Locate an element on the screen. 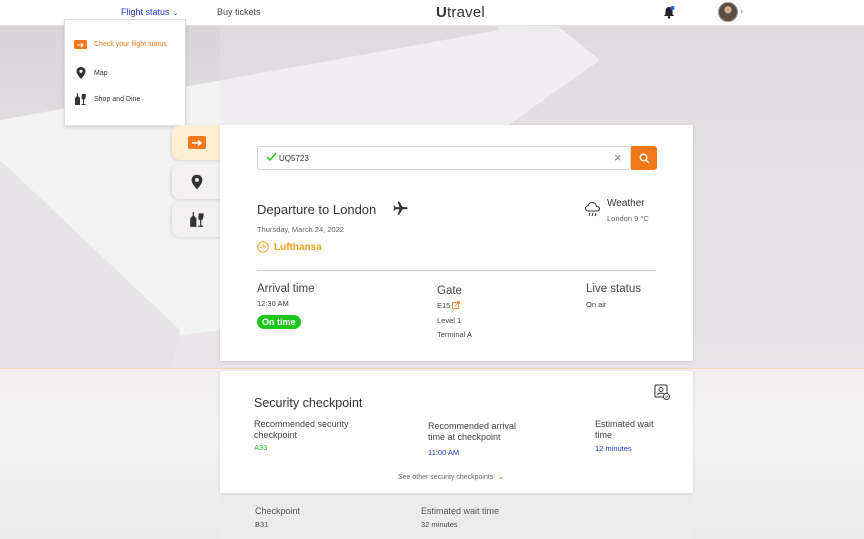 This screenshot has height=539, width=864. dropdown-item-shop-dine: Shop and Dine is located at coordinates (107, 99).